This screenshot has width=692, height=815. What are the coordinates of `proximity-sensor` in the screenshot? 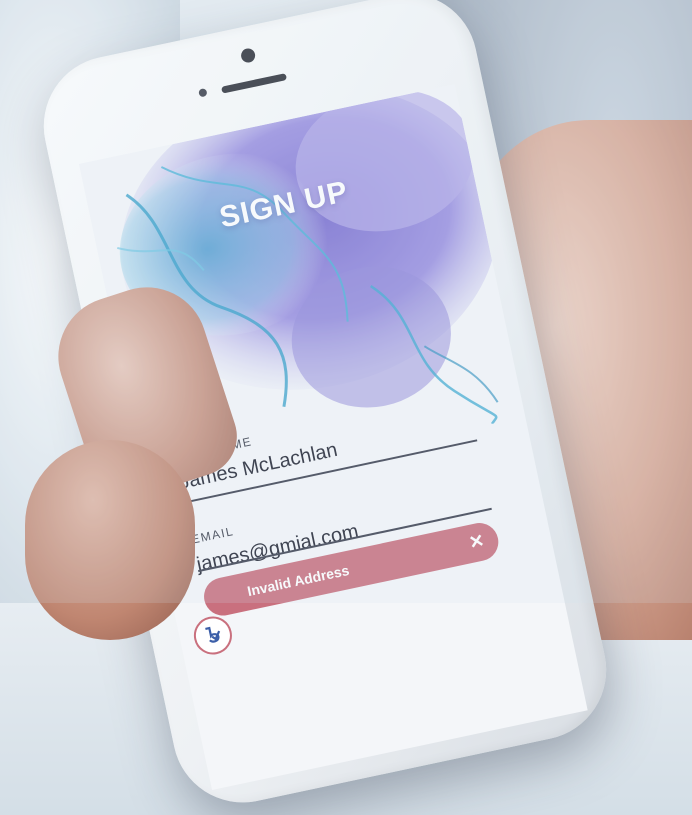 It's located at (203, 92).